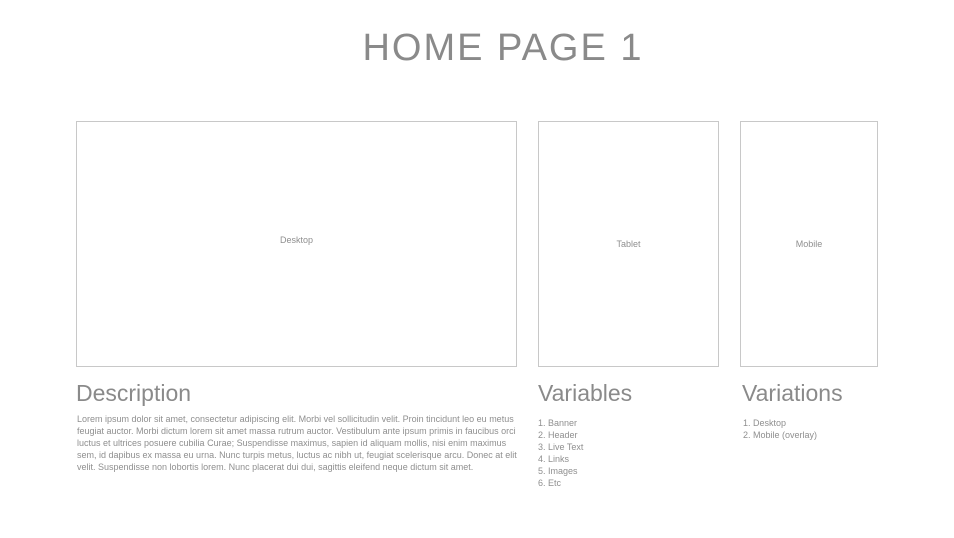 This screenshot has height=538, width=954. Describe the element at coordinates (134, 393) in the screenshot. I see `description-heading: Description` at that location.